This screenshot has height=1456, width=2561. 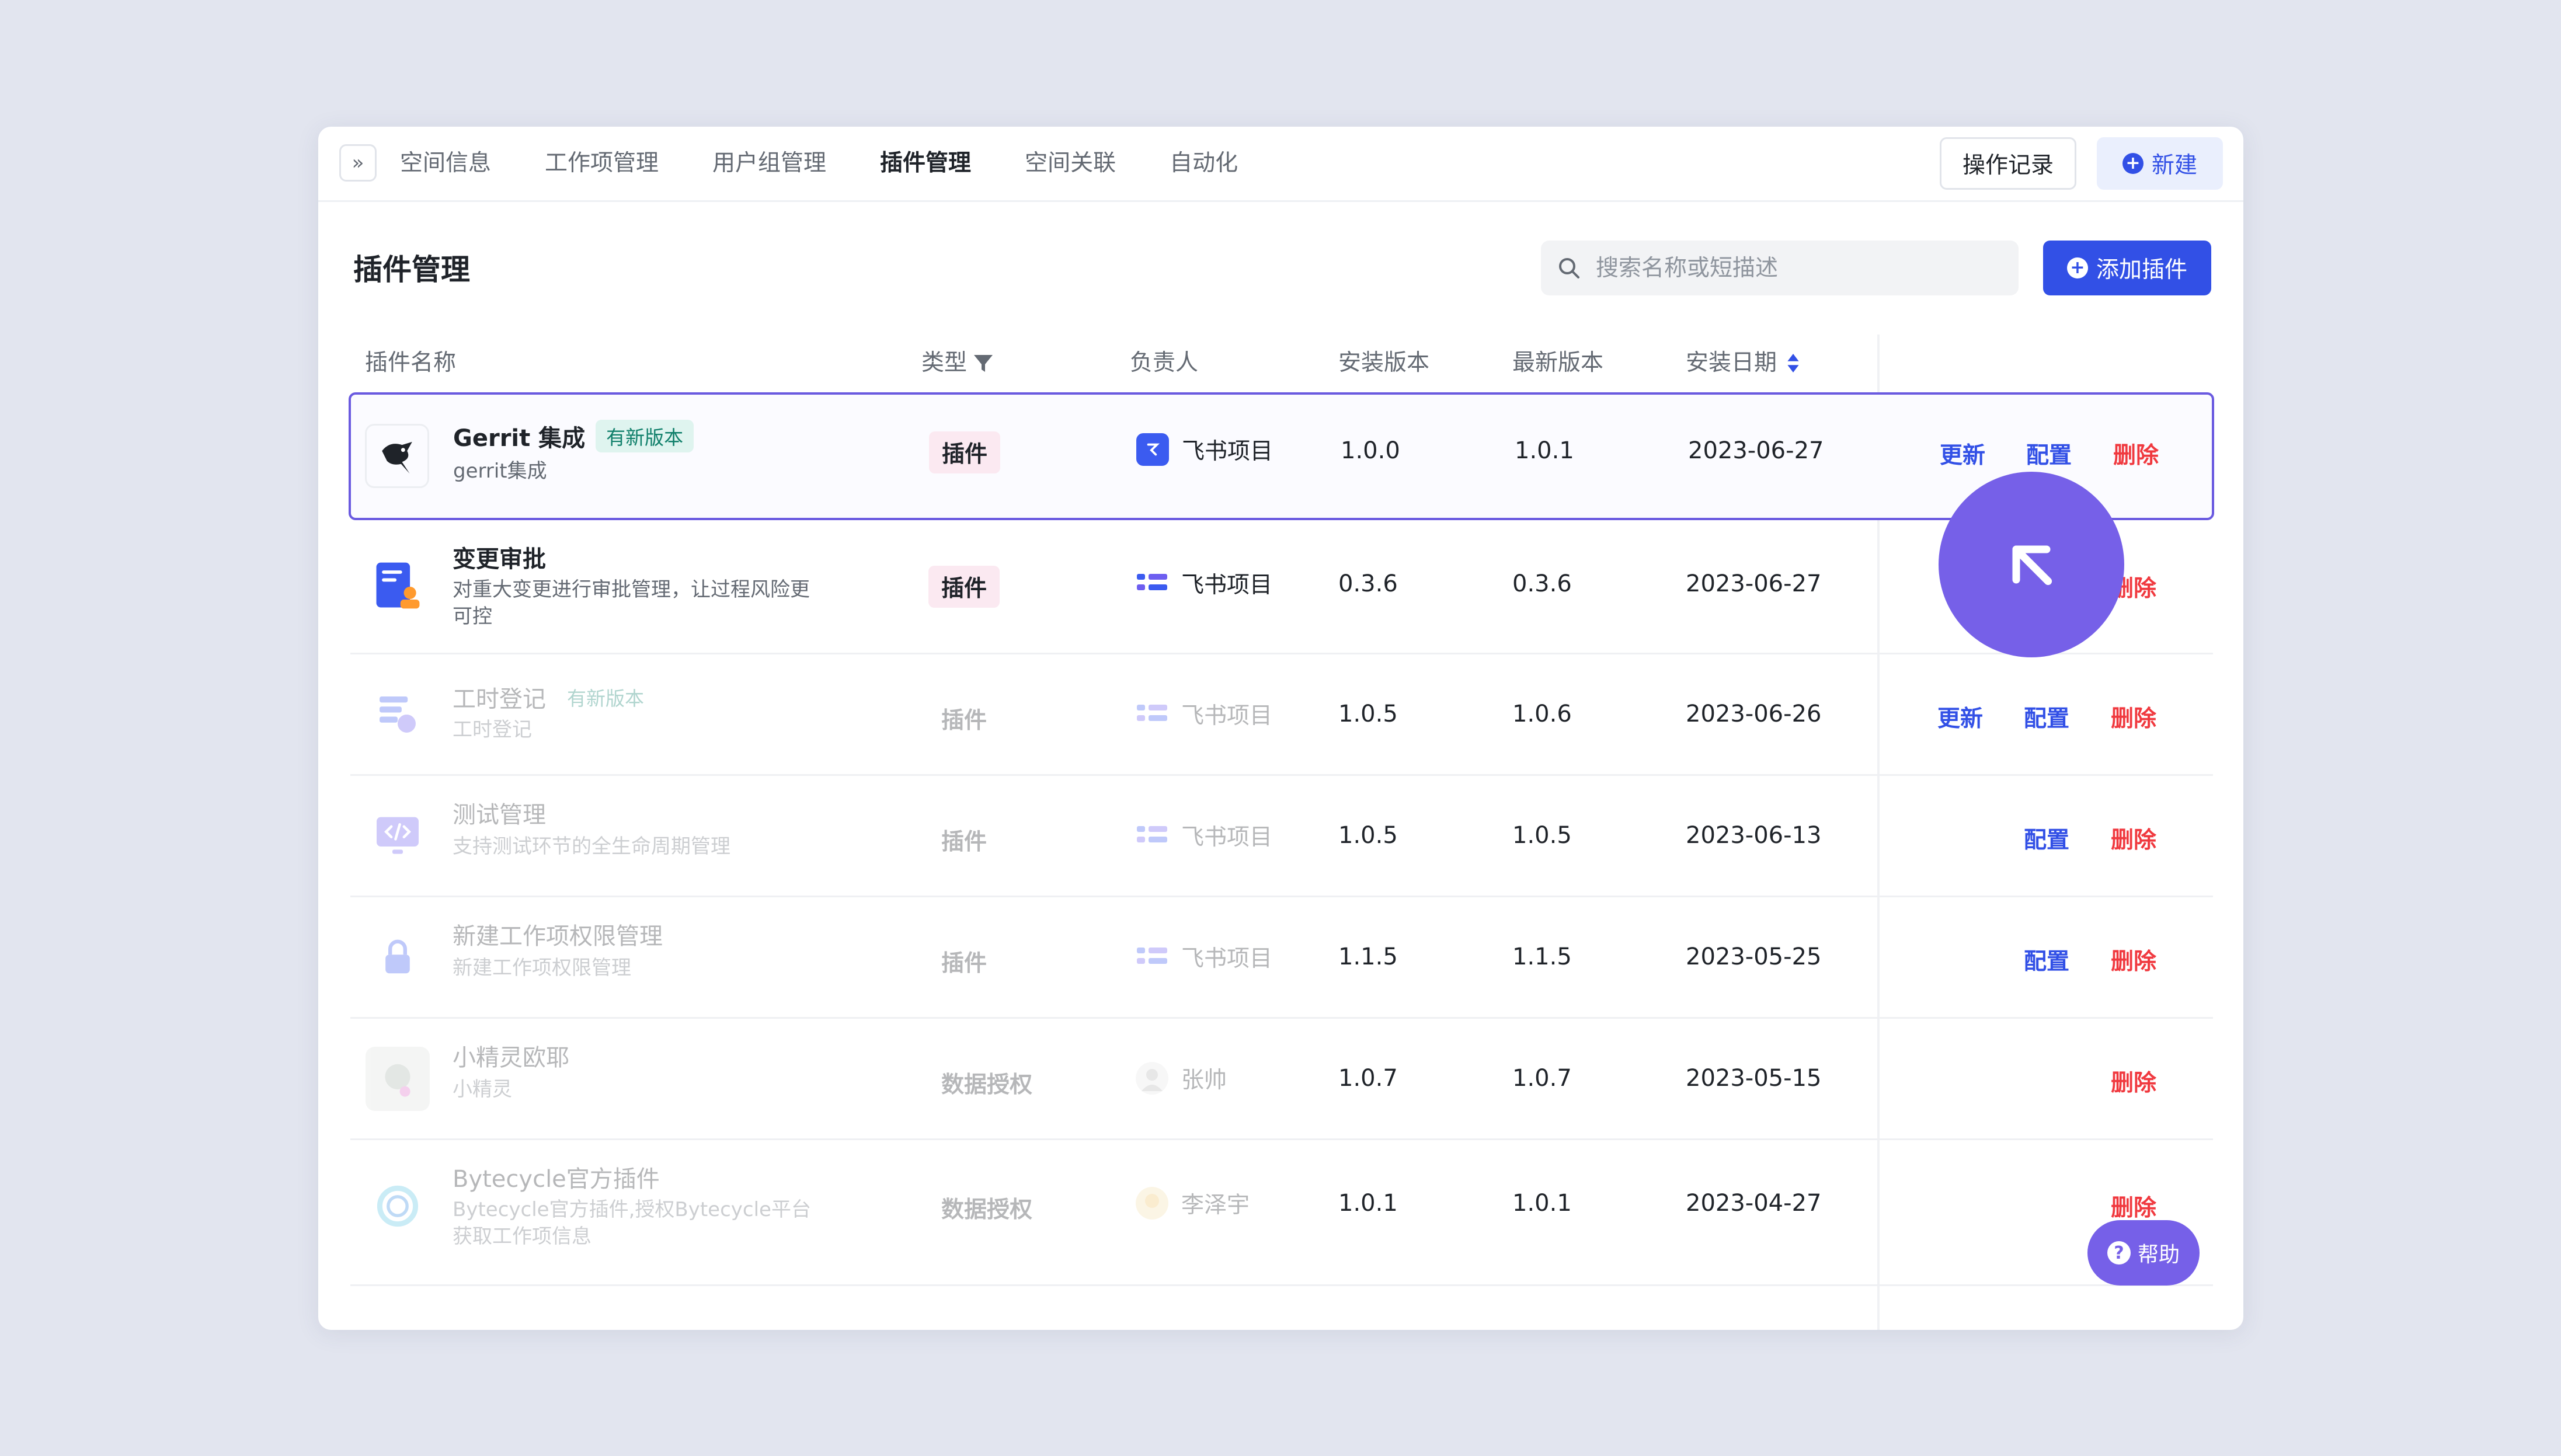 What do you see at coordinates (398, 836) in the screenshot?
I see `test-management-icon` at bounding box center [398, 836].